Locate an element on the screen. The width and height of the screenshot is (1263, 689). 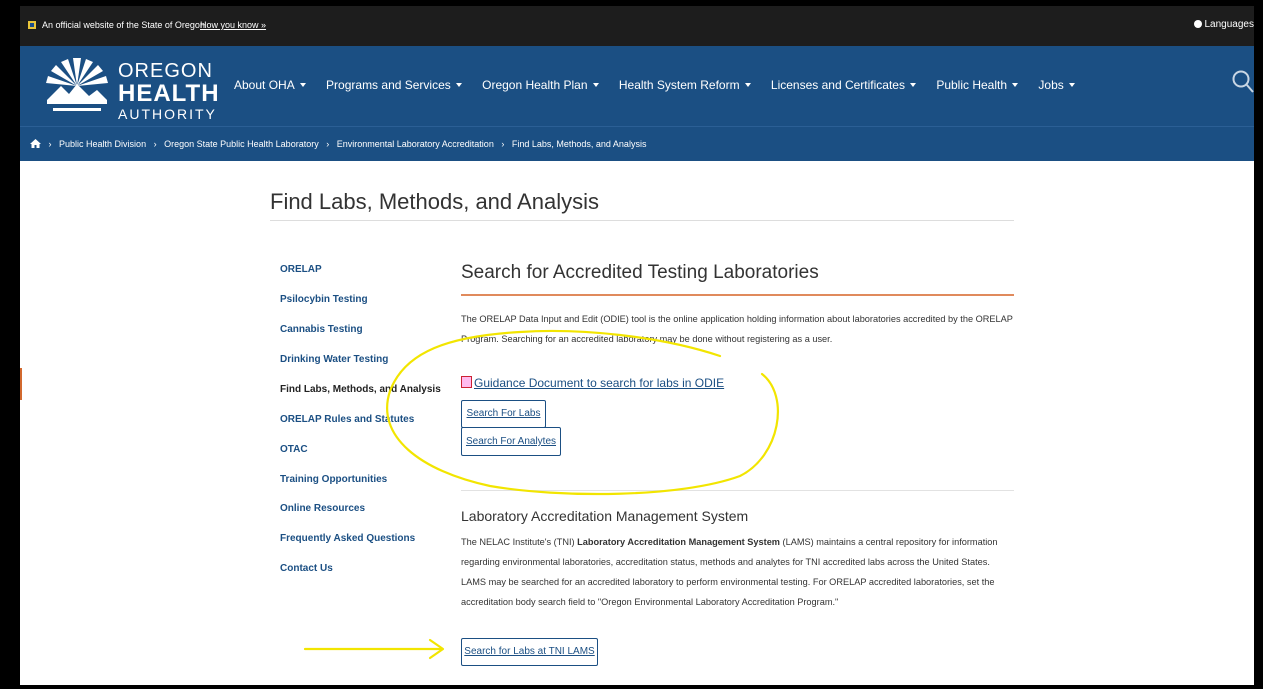
sidebar-item-faq: Frequently Asked Questions is located at coordinates (347, 538).